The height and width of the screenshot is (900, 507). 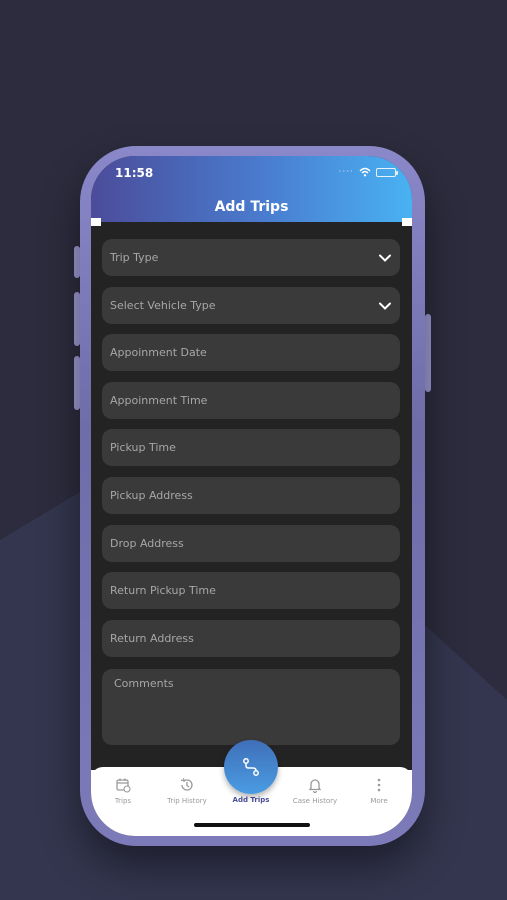 I want to click on bell-icon, so click(x=315, y=786).